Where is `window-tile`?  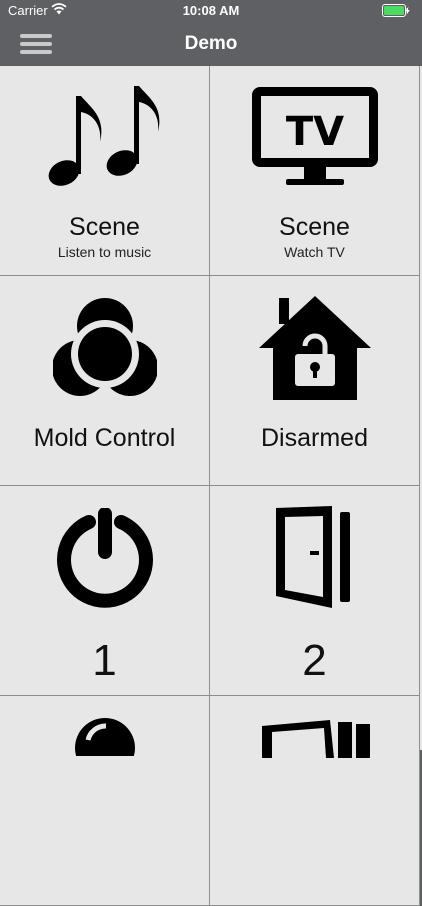
window-tile is located at coordinates (315, 801).